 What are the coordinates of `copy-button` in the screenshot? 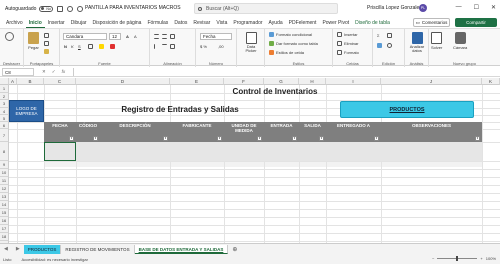 It's located at (46, 43).